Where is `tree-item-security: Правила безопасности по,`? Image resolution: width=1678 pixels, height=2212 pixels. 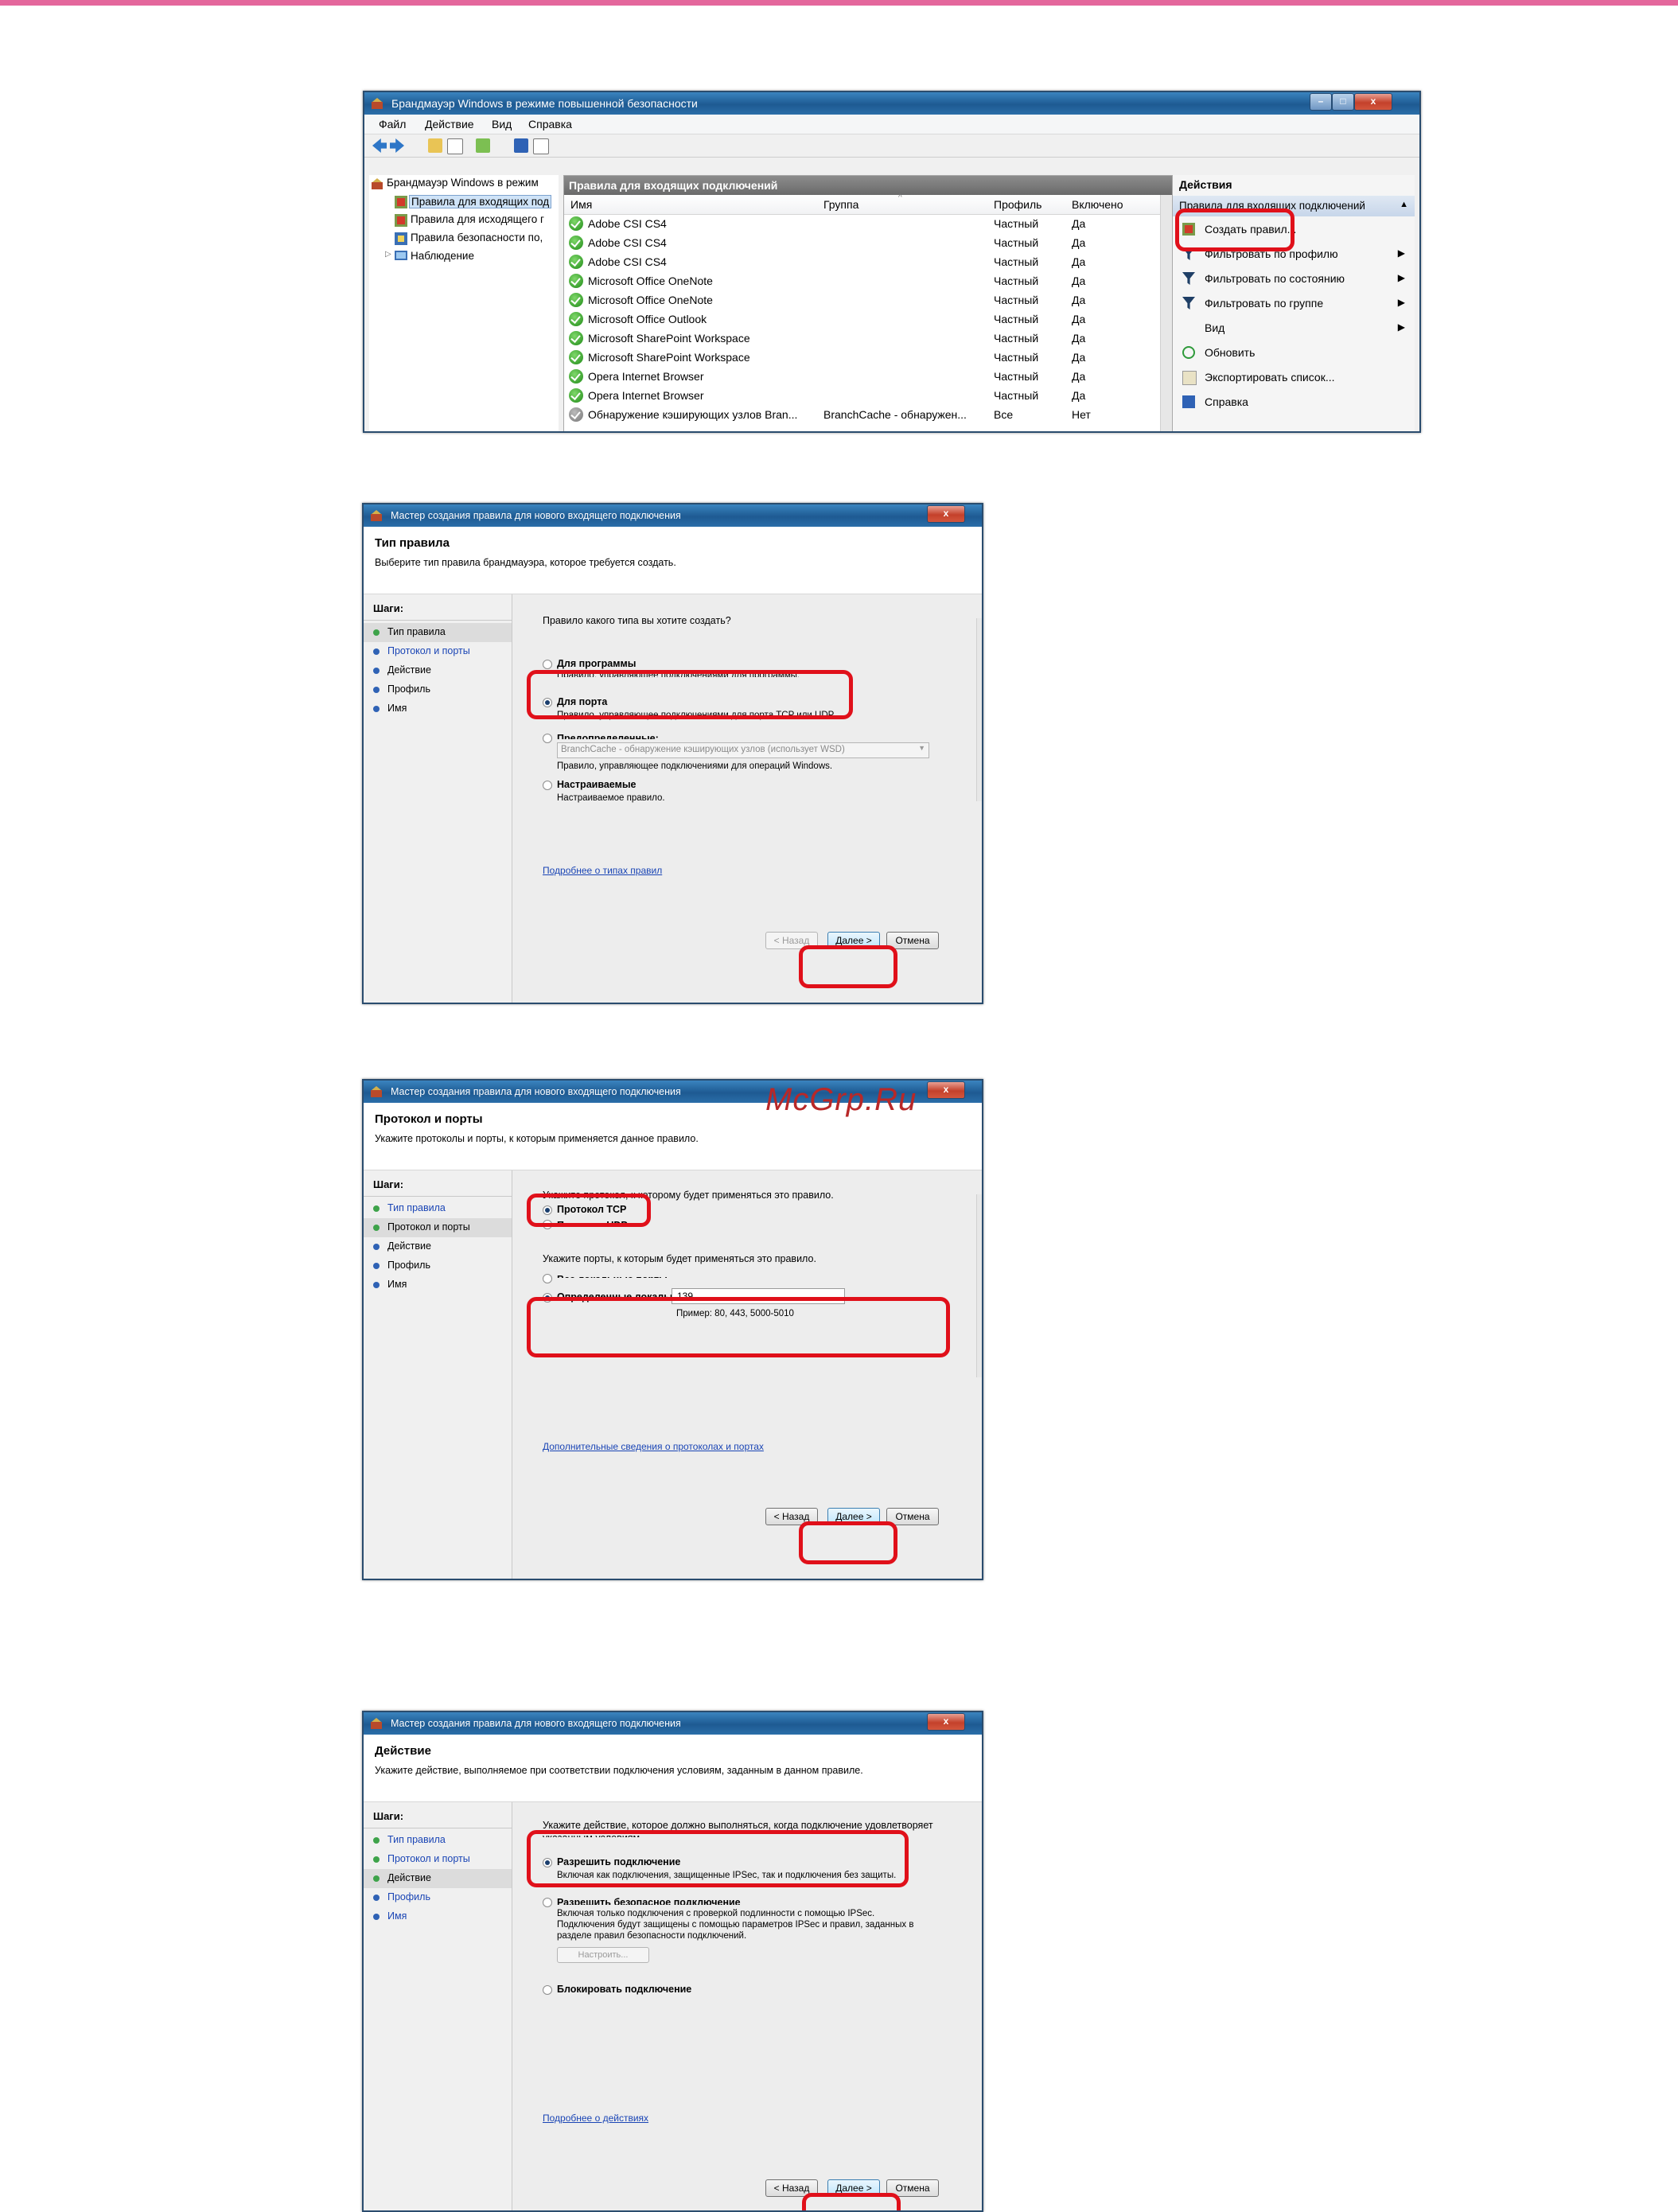
tree-item-security: Правила безопасности по, is located at coordinates (477, 238).